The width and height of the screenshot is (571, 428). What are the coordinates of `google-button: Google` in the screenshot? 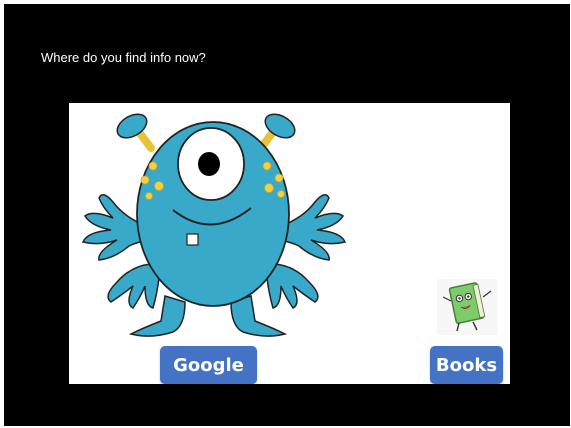 It's located at (208, 365).